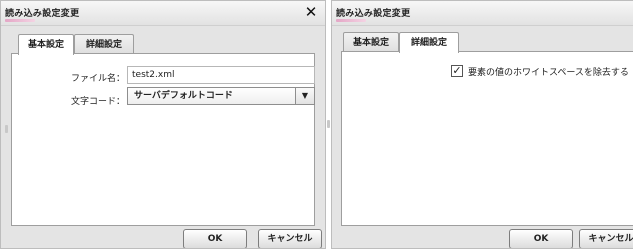  I want to click on filename-label: ファイル名：, so click(98, 79).